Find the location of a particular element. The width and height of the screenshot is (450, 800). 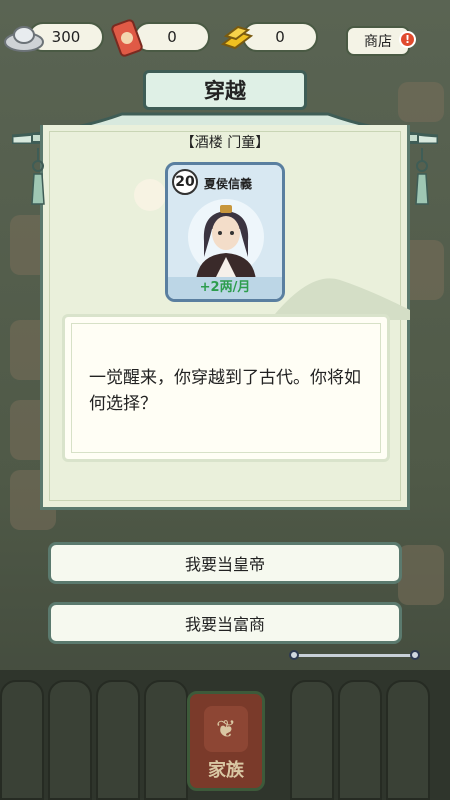

token-ticket-icon is located at coordinates (127, 38).